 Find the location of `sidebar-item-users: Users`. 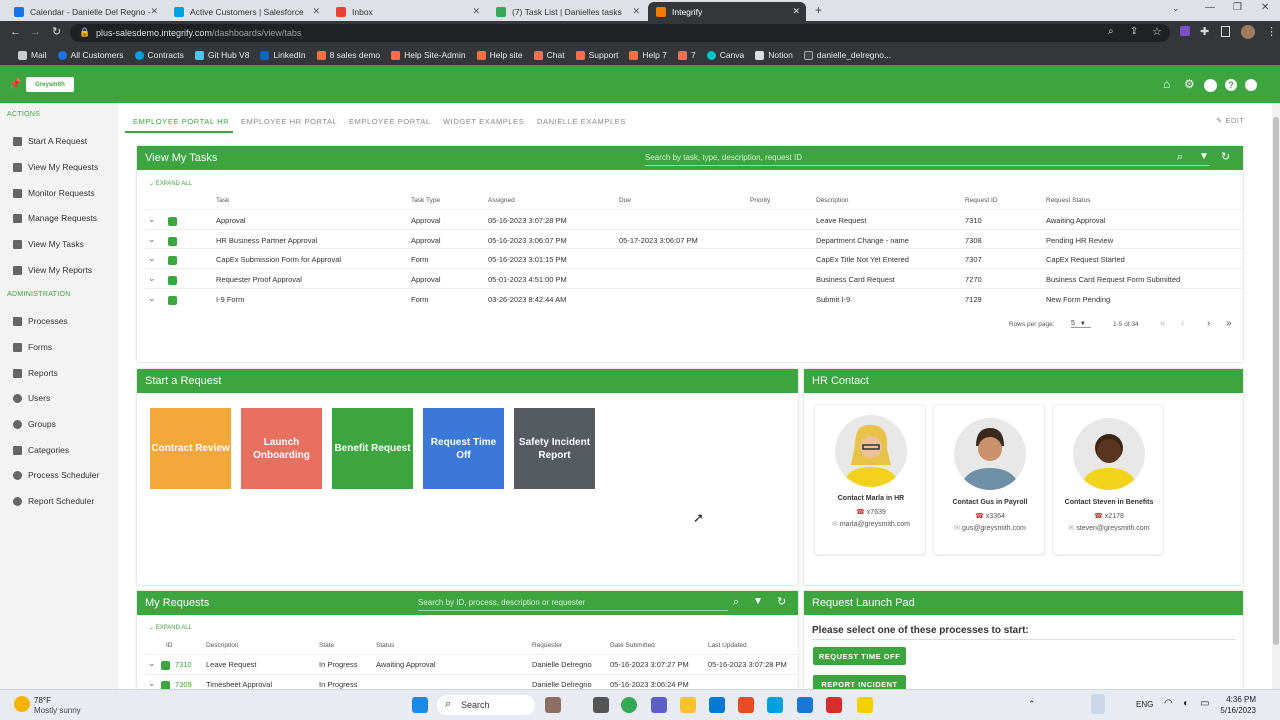

sidebar-item-users: Users is located at coordinates (31, 398).